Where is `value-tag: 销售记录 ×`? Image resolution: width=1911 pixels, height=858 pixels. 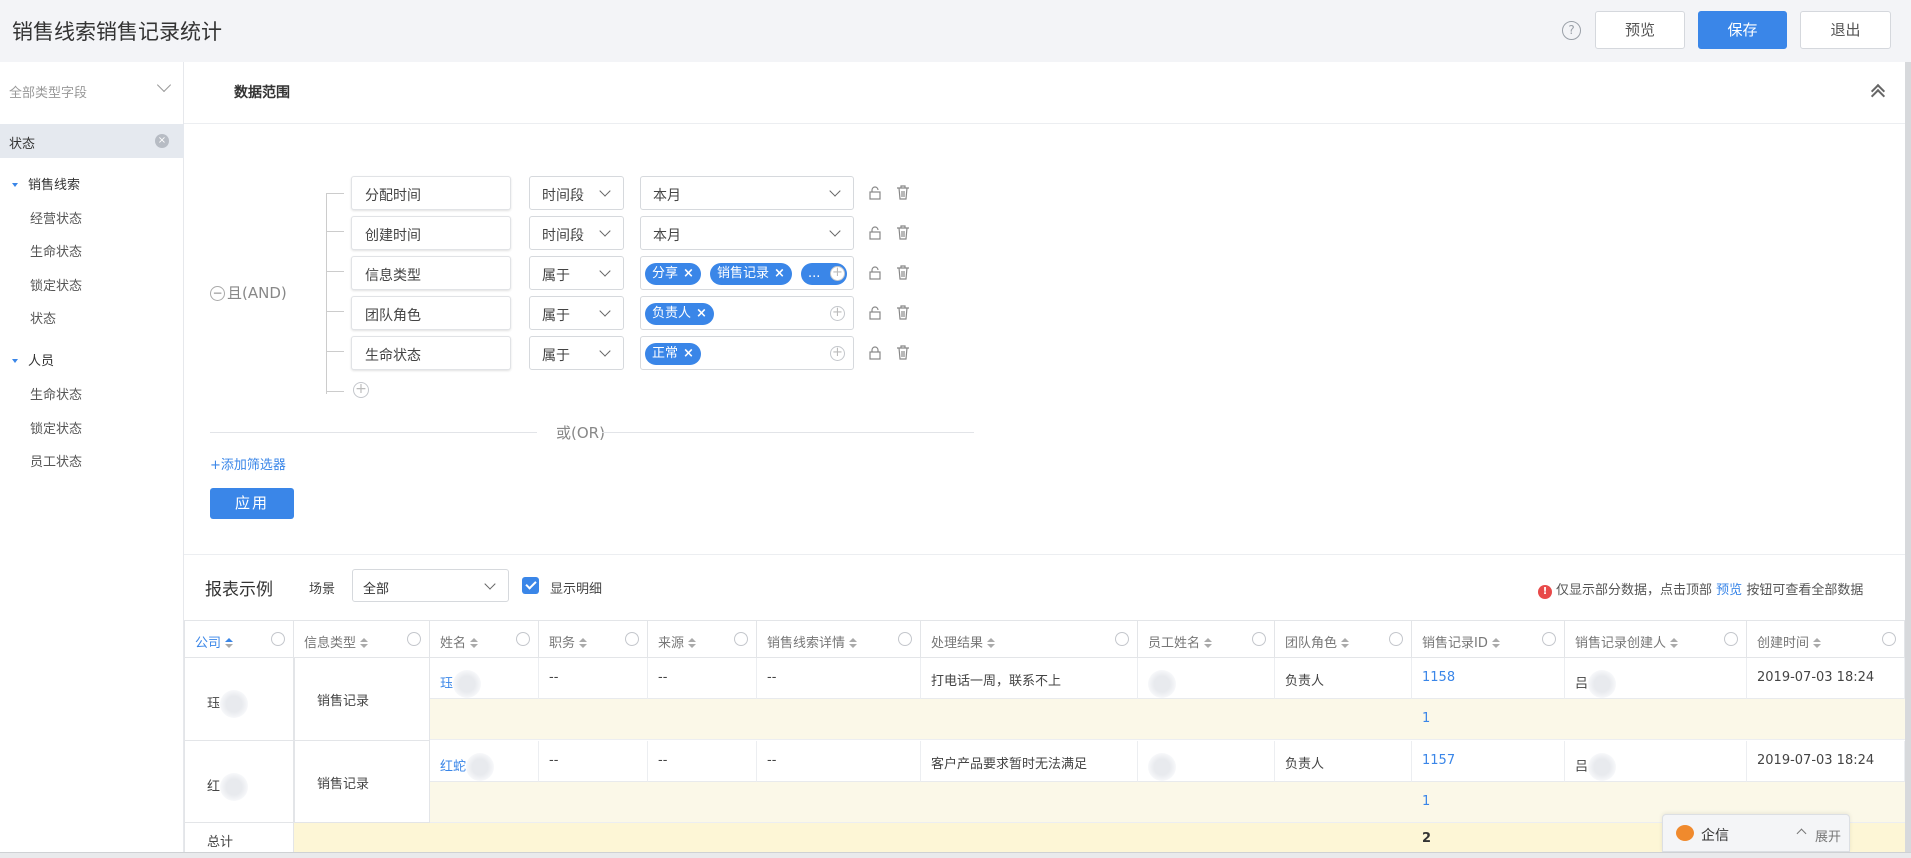
value-tag: 销售记录 × is located at coordinates (751, 274).